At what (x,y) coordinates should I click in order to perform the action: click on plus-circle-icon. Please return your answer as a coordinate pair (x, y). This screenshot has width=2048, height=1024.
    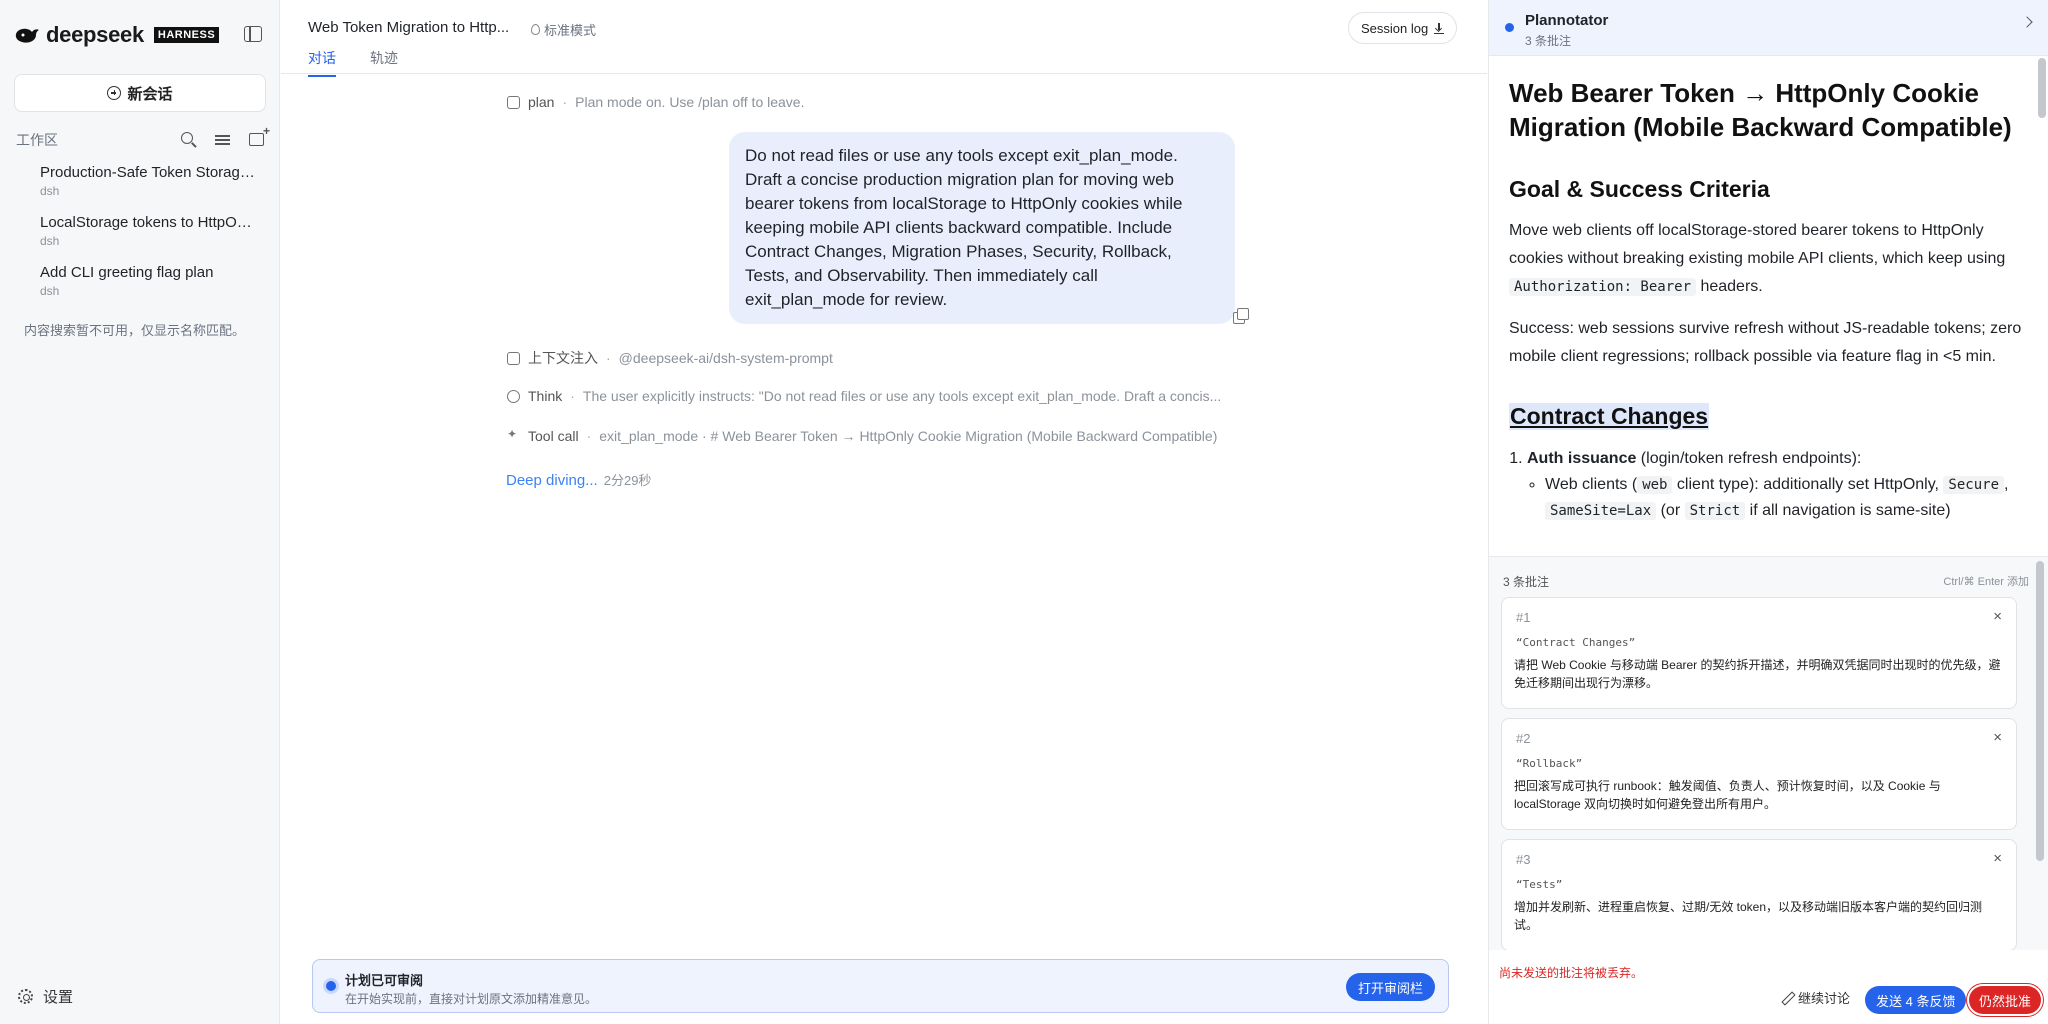
    Looking at the image, I should click on (114, 93).